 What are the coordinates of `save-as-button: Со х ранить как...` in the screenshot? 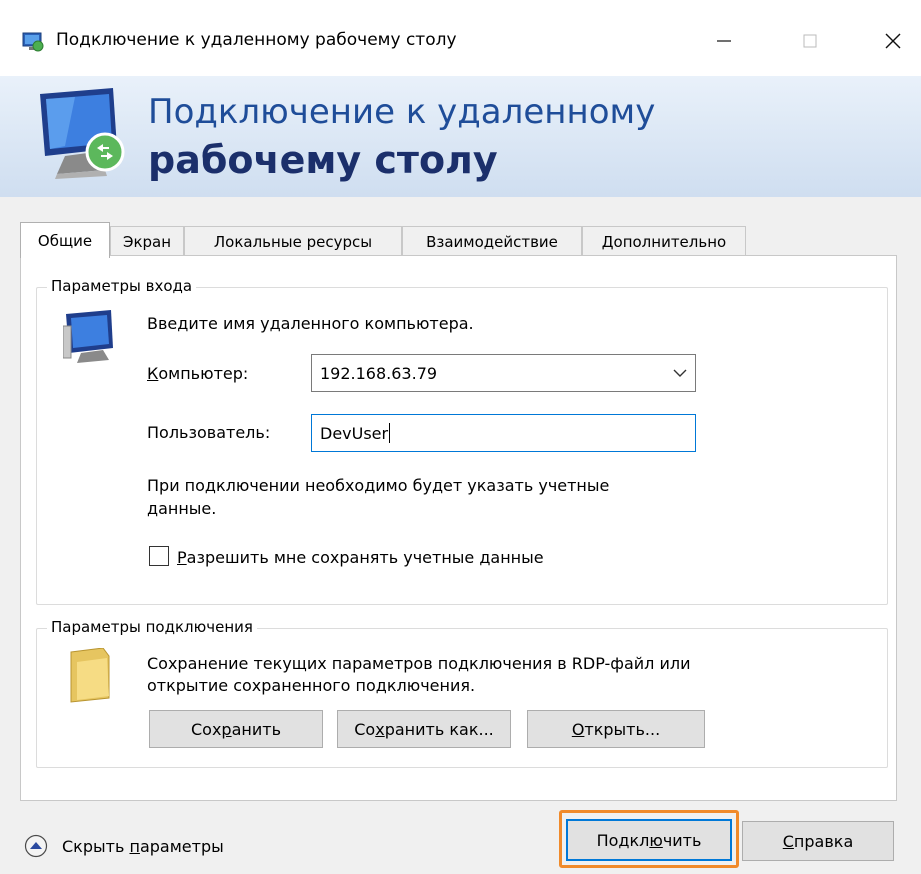 It's located at (424, 729).